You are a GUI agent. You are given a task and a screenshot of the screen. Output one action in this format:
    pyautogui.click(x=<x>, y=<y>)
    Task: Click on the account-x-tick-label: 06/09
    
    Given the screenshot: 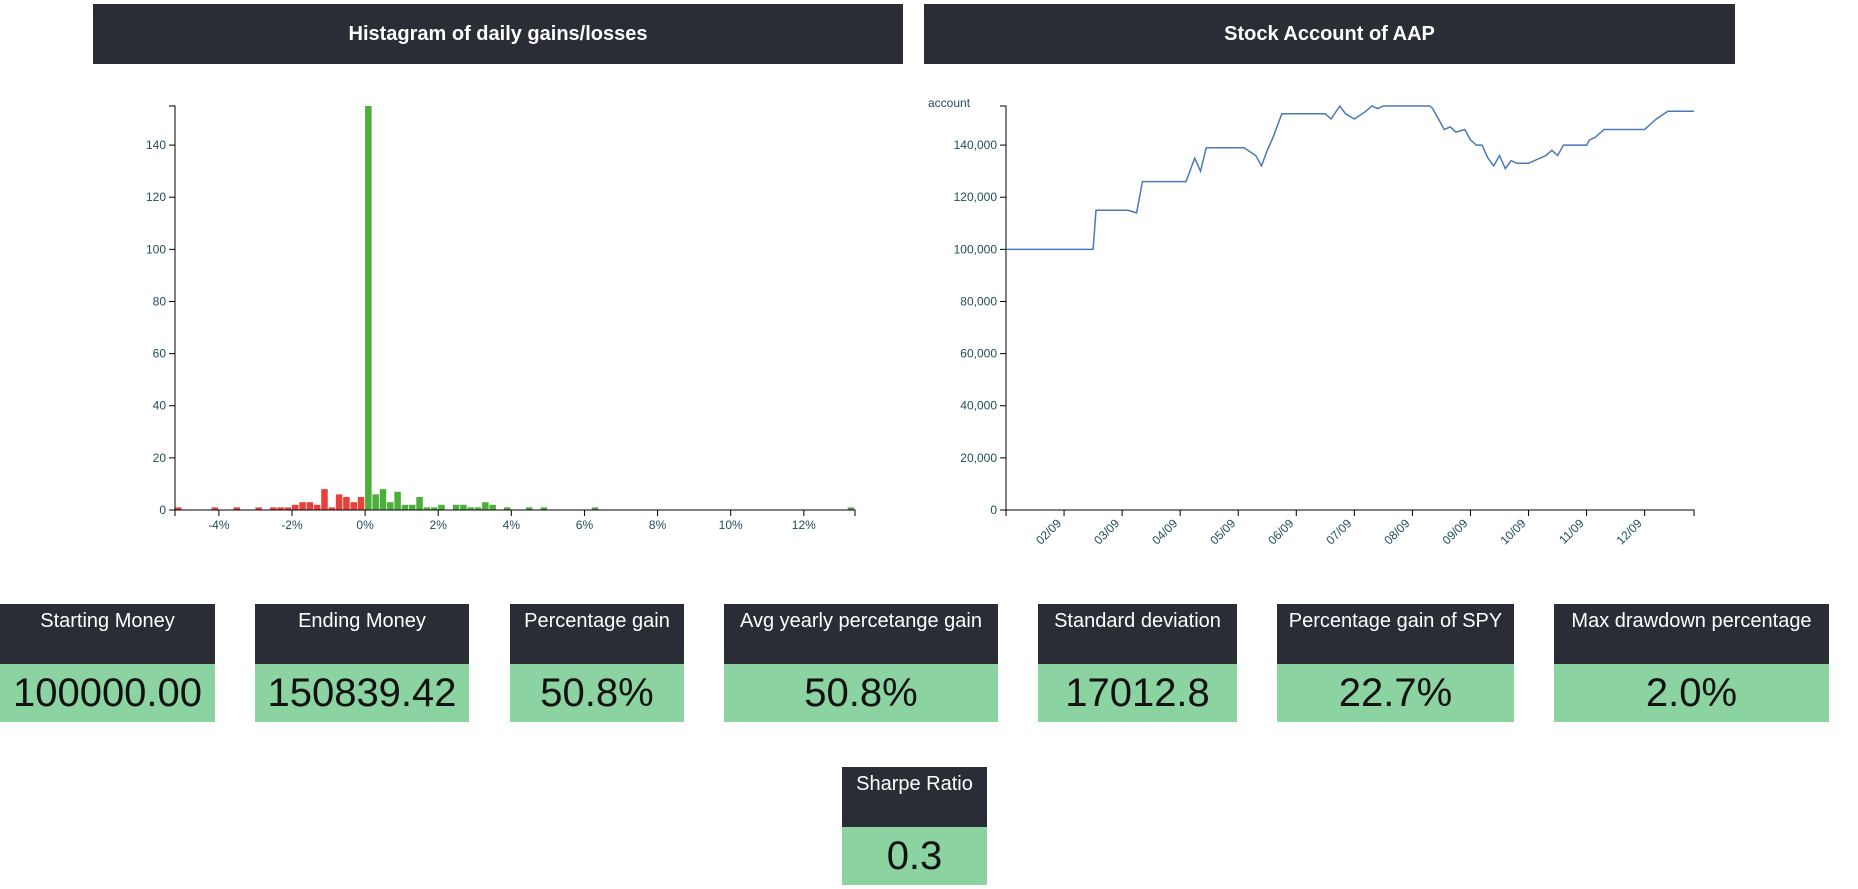 What is the action you would take?
    pyautogui.click(x=1280, y=531)
    